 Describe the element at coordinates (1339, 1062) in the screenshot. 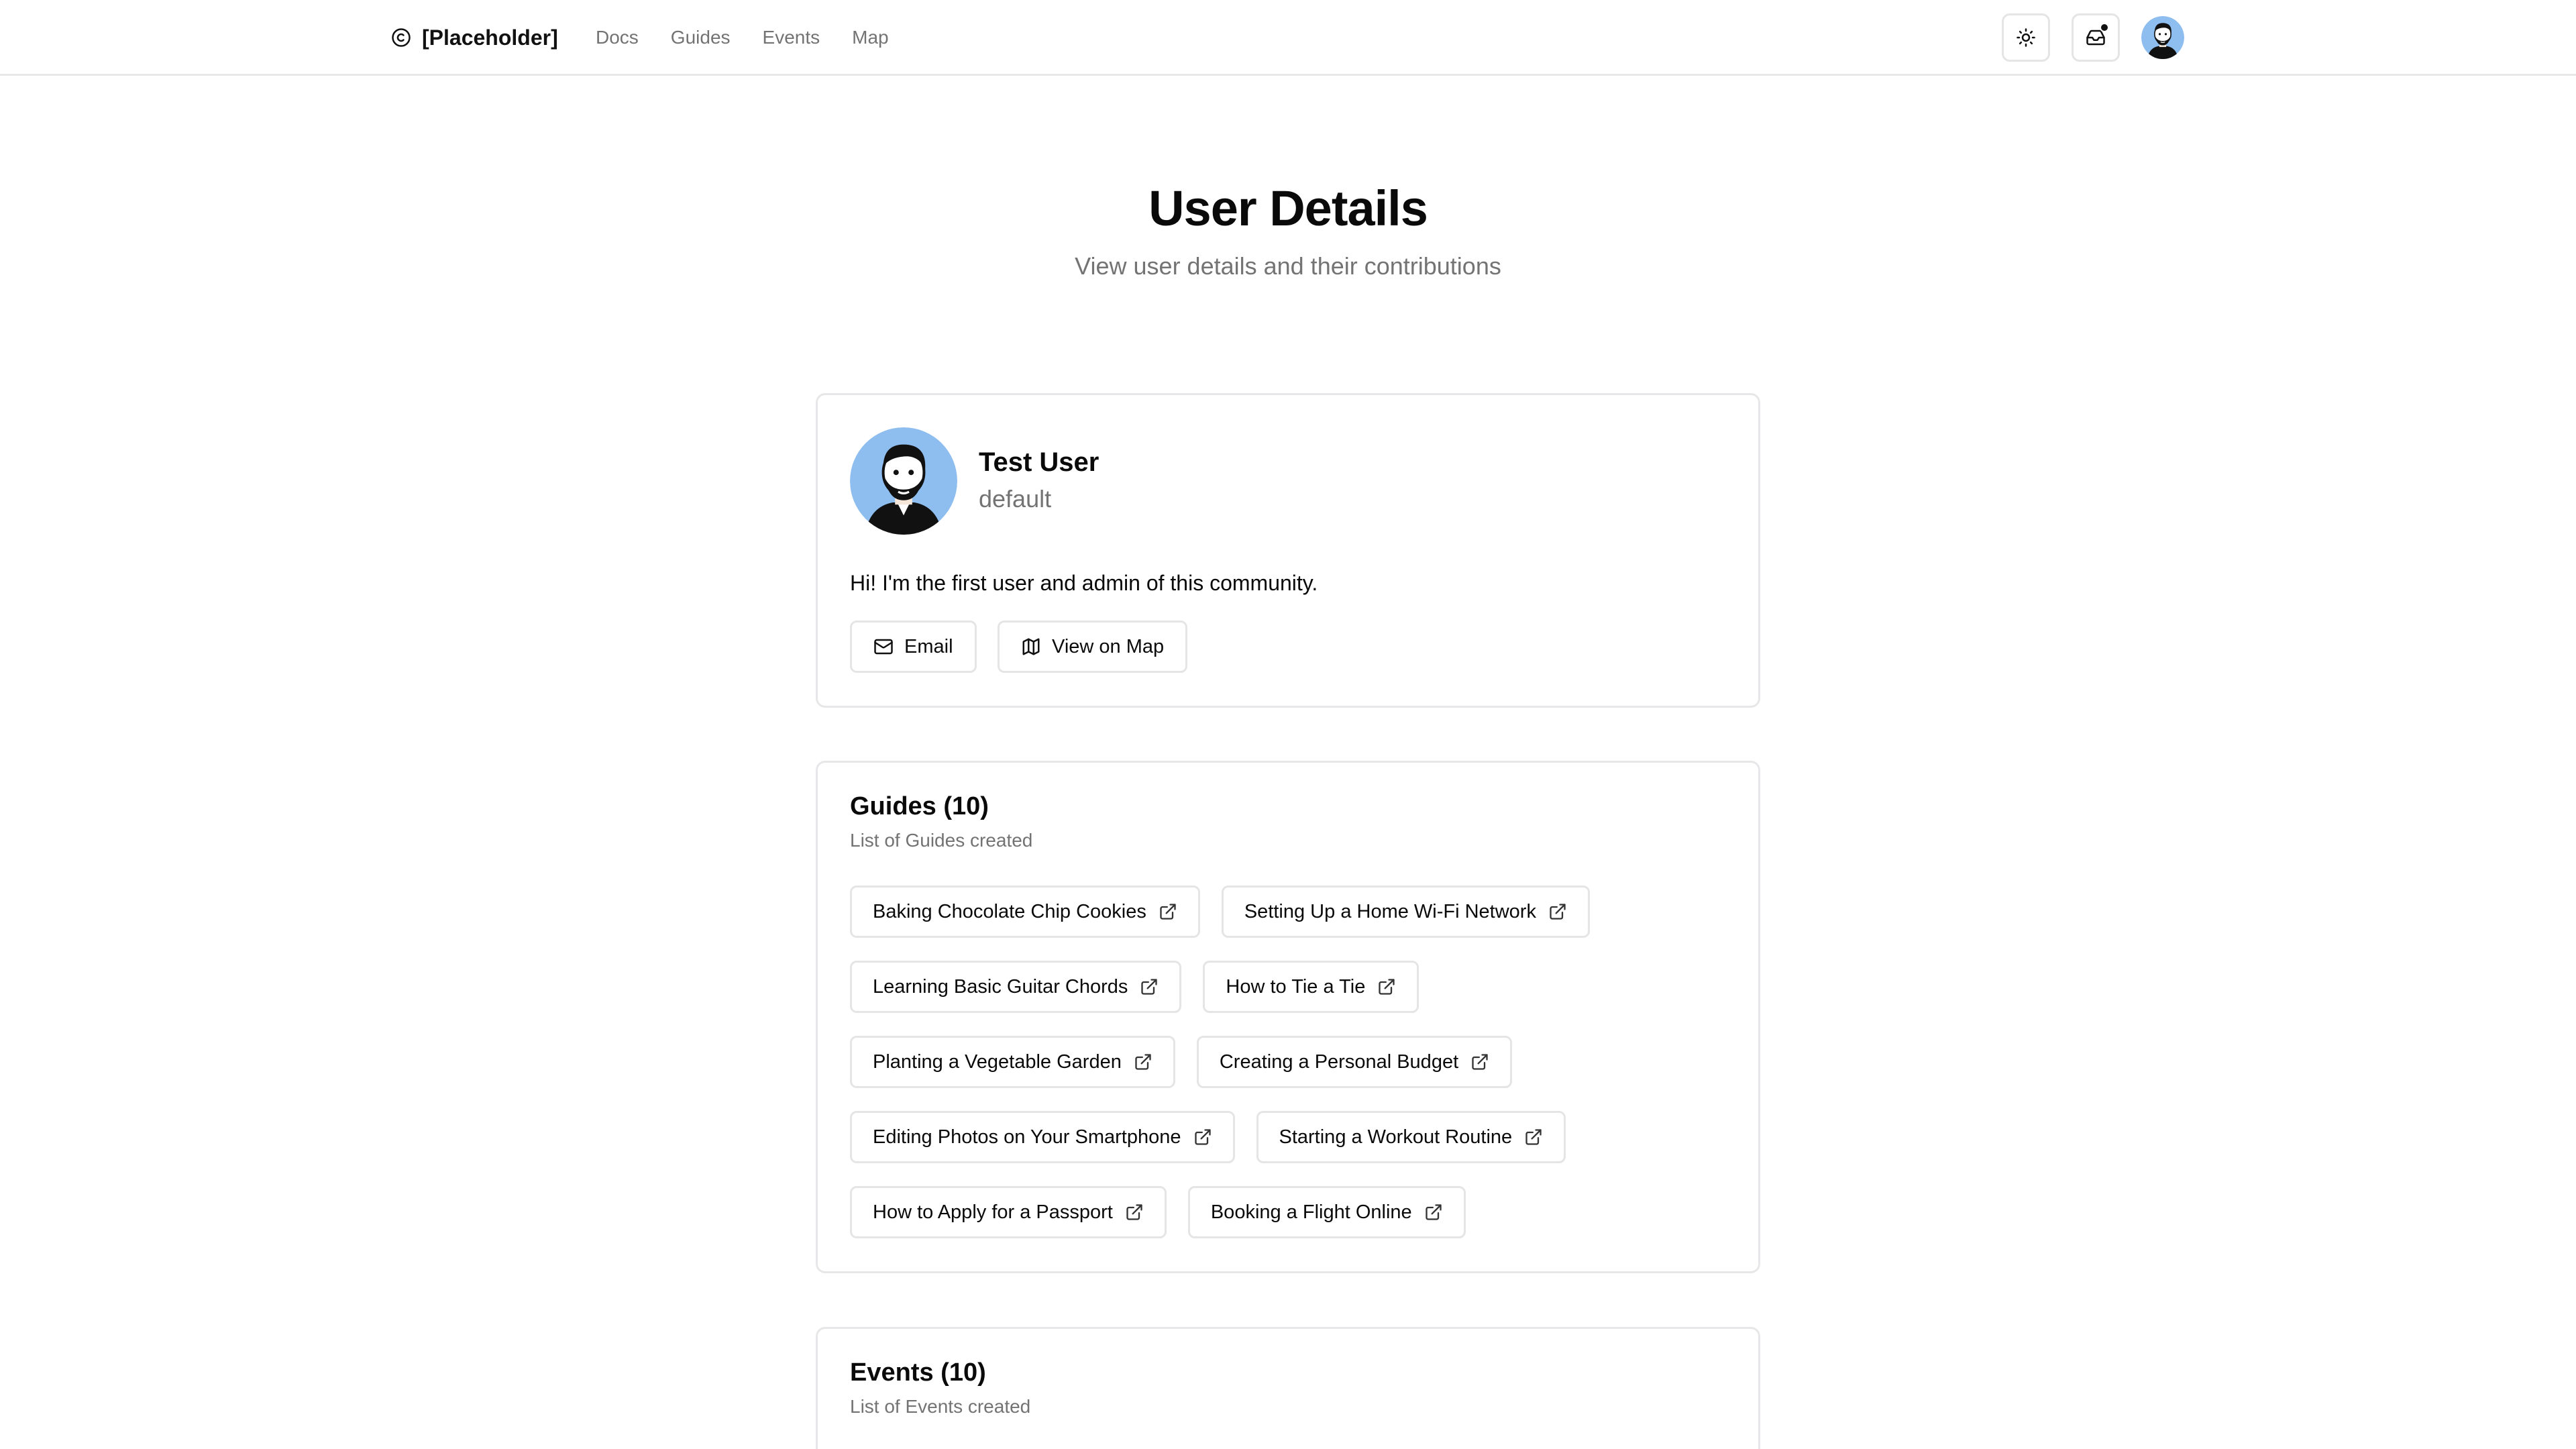

I see `guide-link-label: Creating a Personal Budget` at that location.